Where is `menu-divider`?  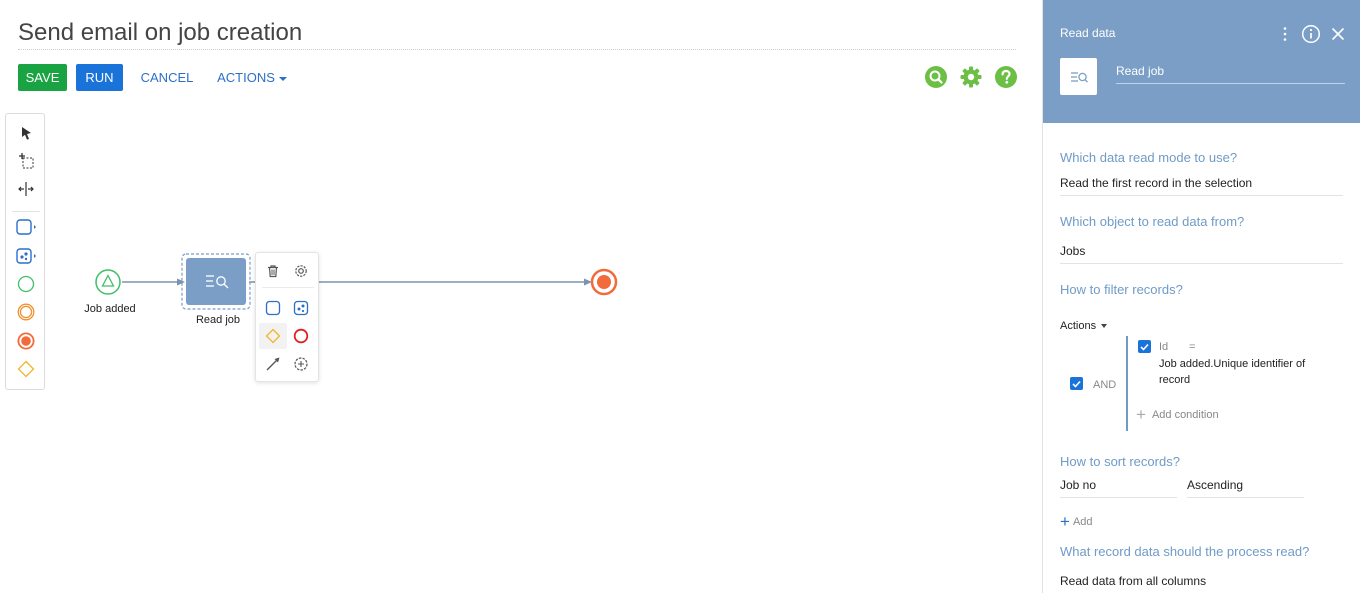 menu-divider is located at coordinates (288, 287).